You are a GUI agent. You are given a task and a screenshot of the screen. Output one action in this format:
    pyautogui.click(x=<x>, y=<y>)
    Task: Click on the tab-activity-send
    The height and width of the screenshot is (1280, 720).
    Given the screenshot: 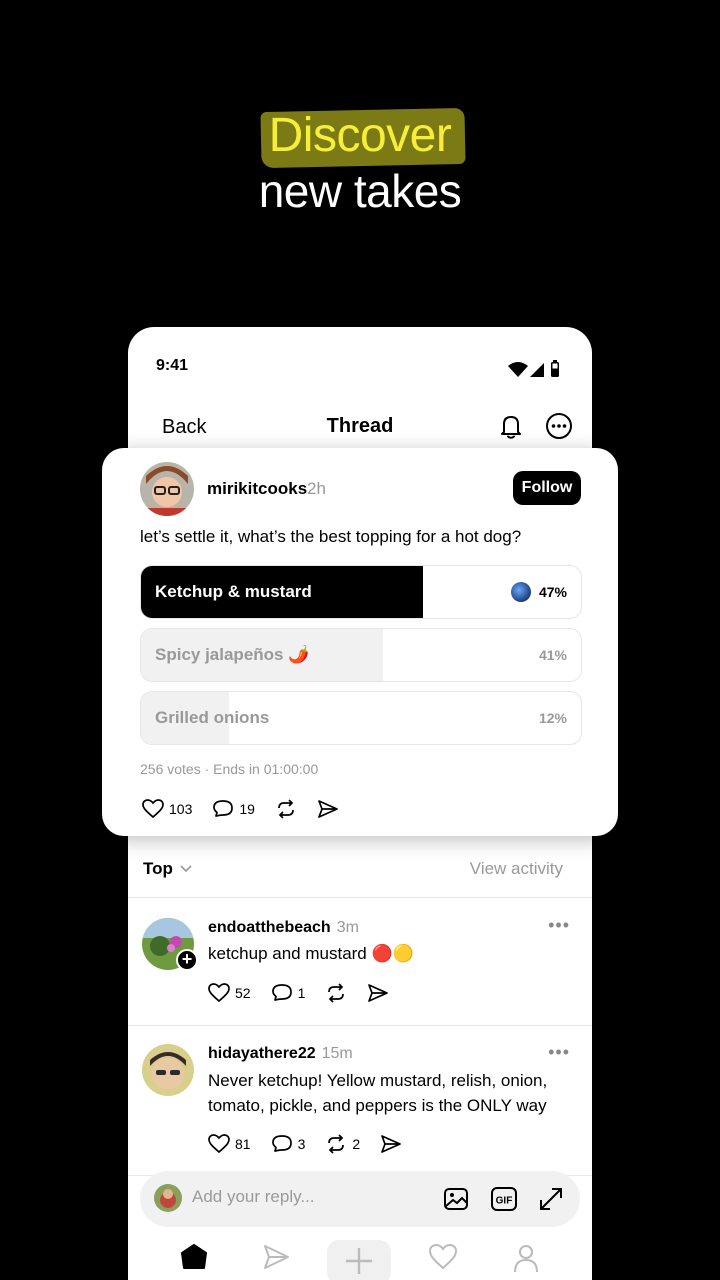 What is the action you would take?
    pyautogui.click(x=276, y=1261)
    